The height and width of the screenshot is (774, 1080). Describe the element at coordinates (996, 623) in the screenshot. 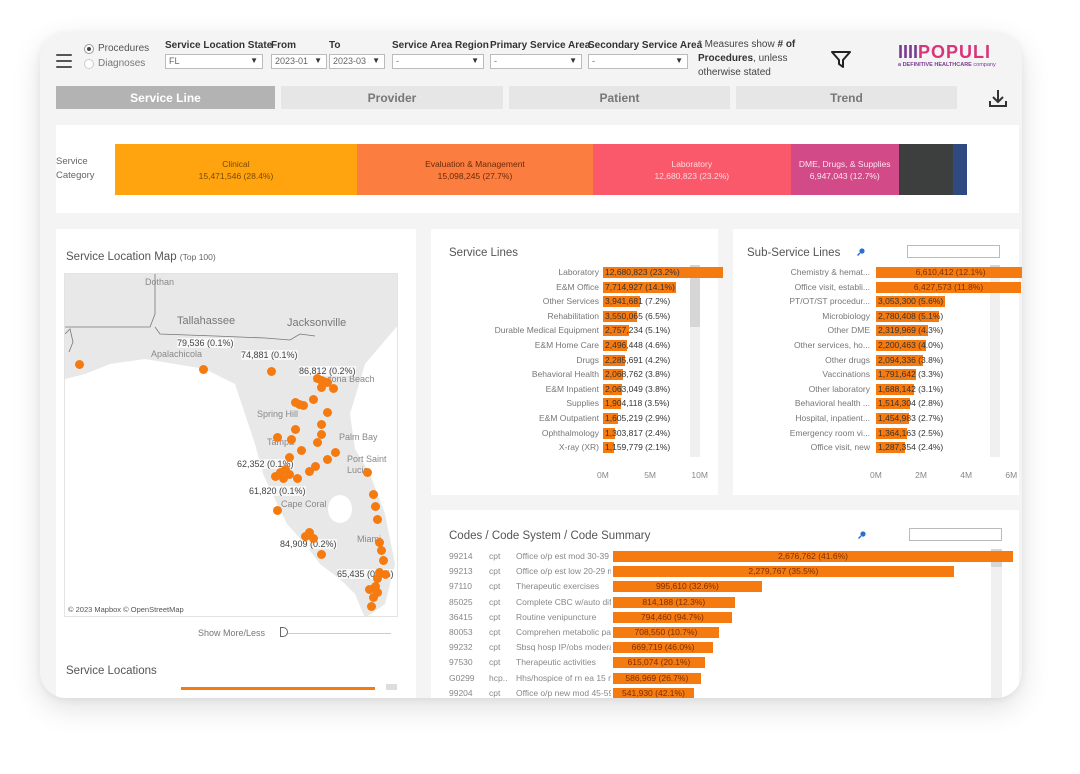

I see `codes-scrollbar` at that location.